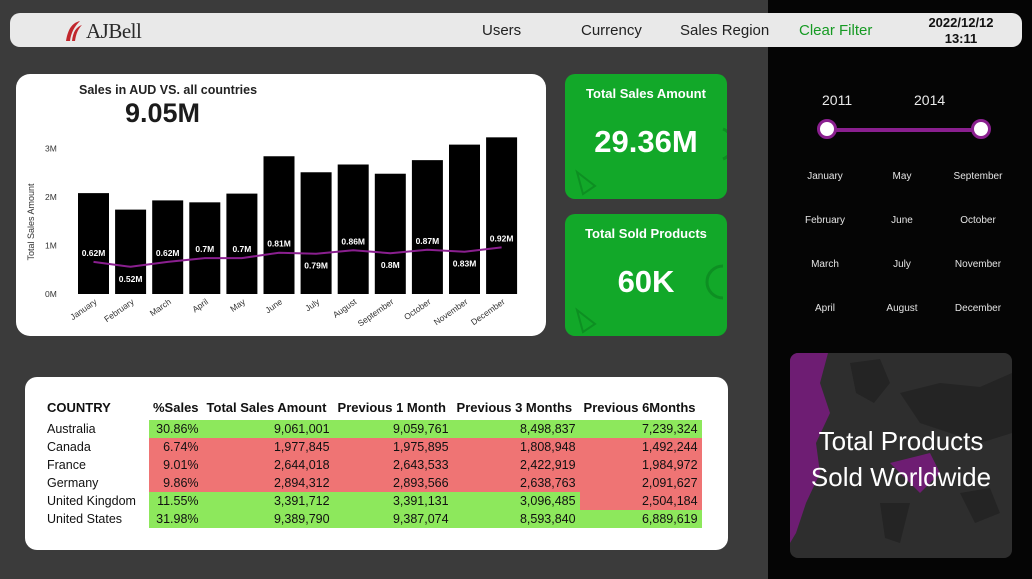 The height and width of the screenshot is (579, 1032). What do you see at coordinates (51, 294) in the screenshot?
I see `y-tick-label: 0M` at bounding box center [51, 294].